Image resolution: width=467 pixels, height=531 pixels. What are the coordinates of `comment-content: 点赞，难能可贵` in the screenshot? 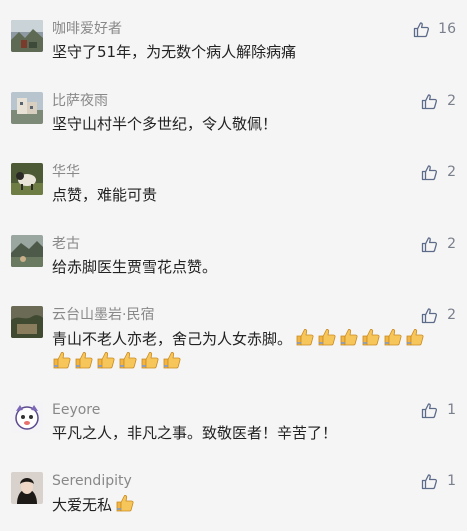 It's located at (249, 195).